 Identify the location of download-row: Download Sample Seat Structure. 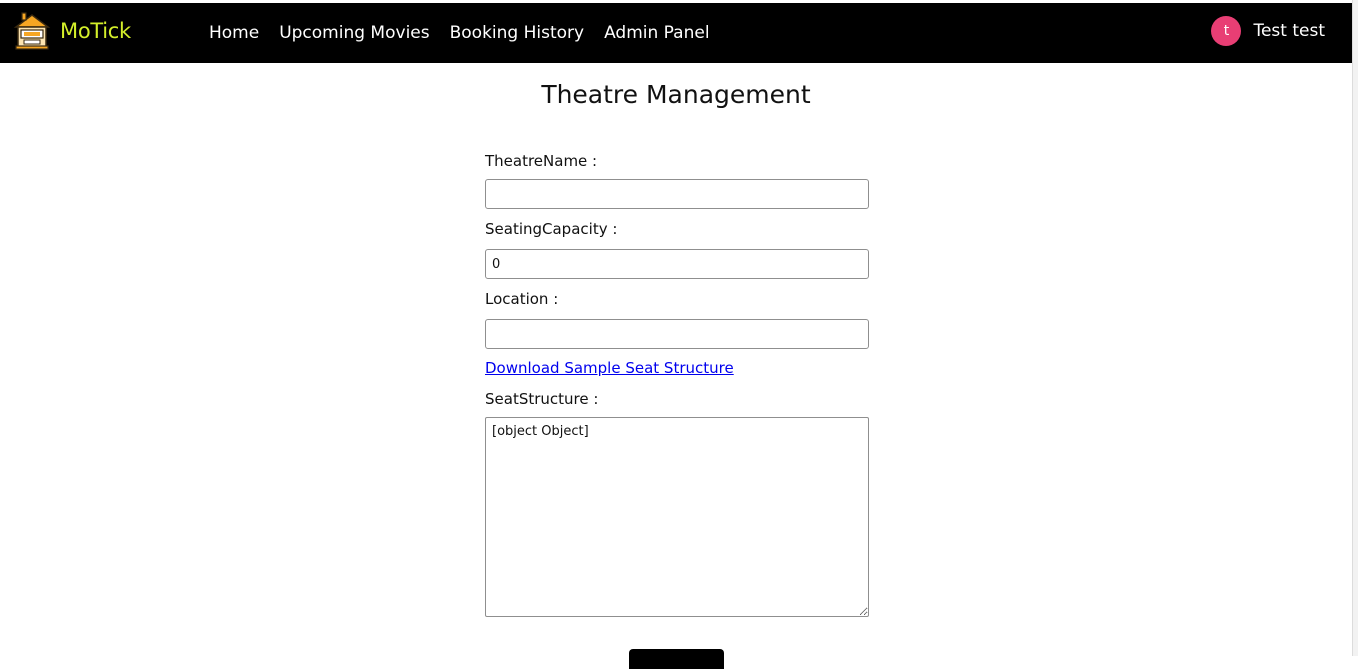
(677, 370).